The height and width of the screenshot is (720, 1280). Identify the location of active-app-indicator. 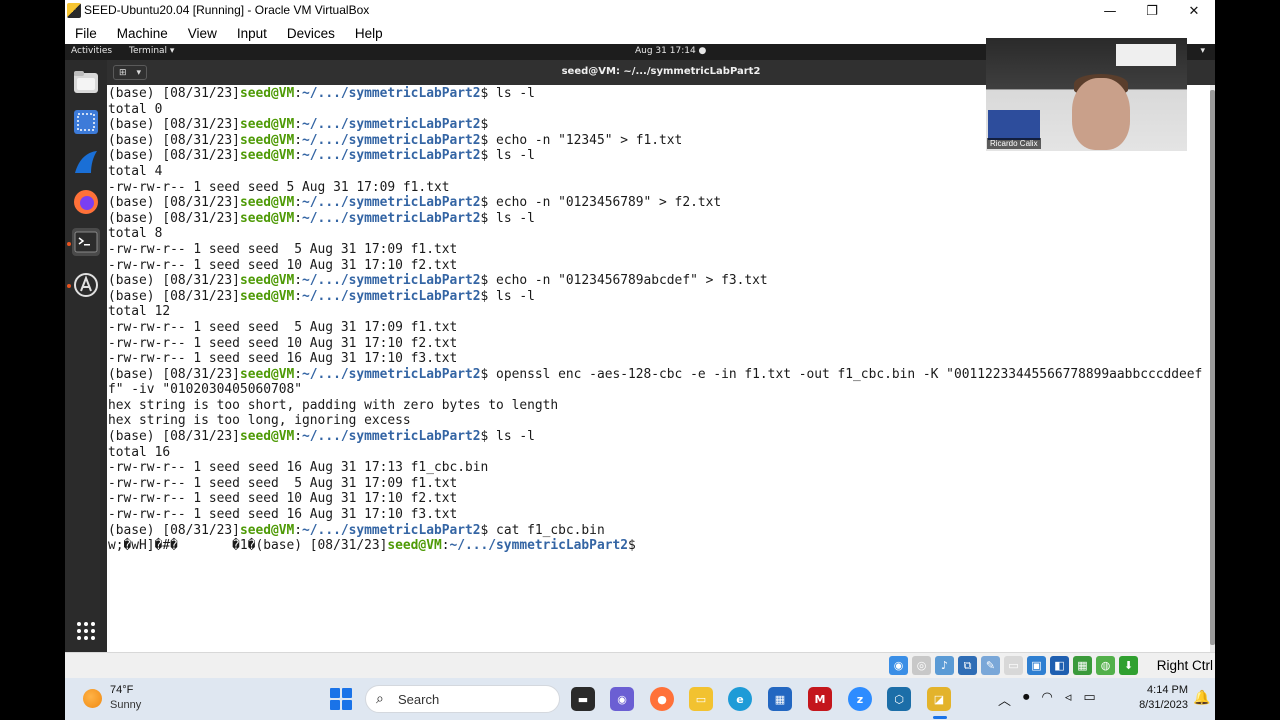
(940, 717).